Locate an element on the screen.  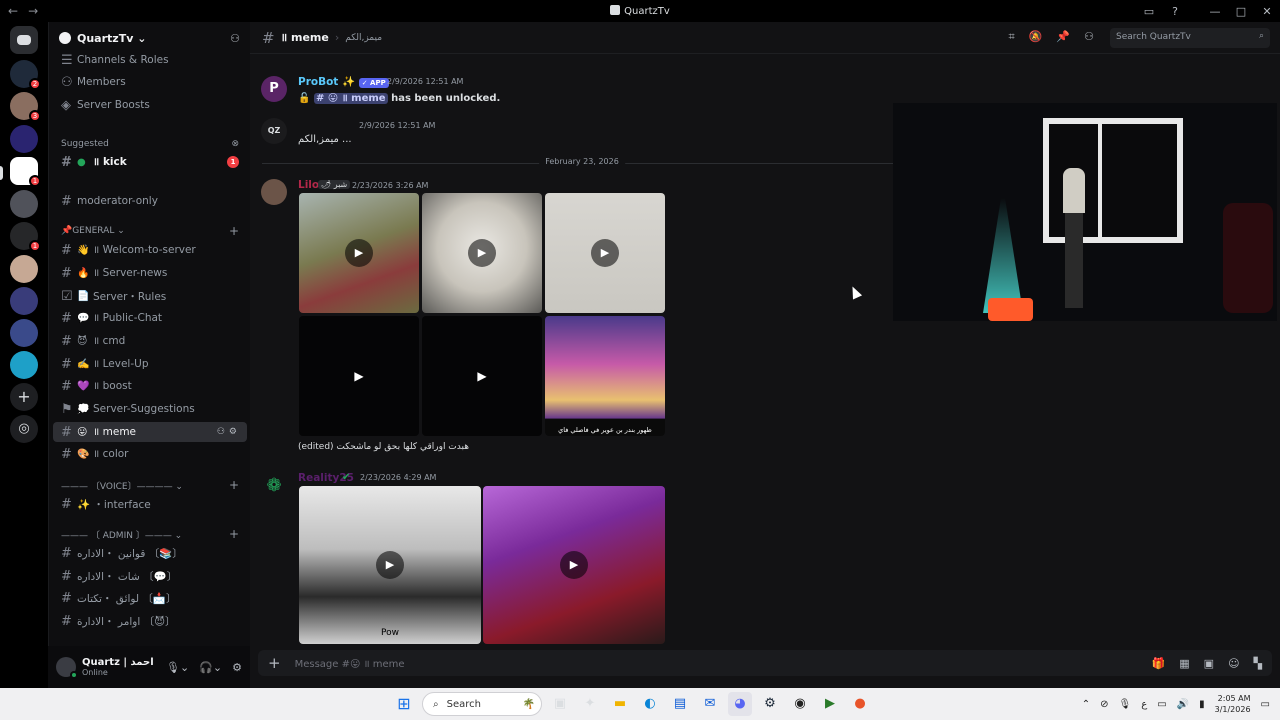
picture-in-picture-video is located at coordinates (1085, 212).